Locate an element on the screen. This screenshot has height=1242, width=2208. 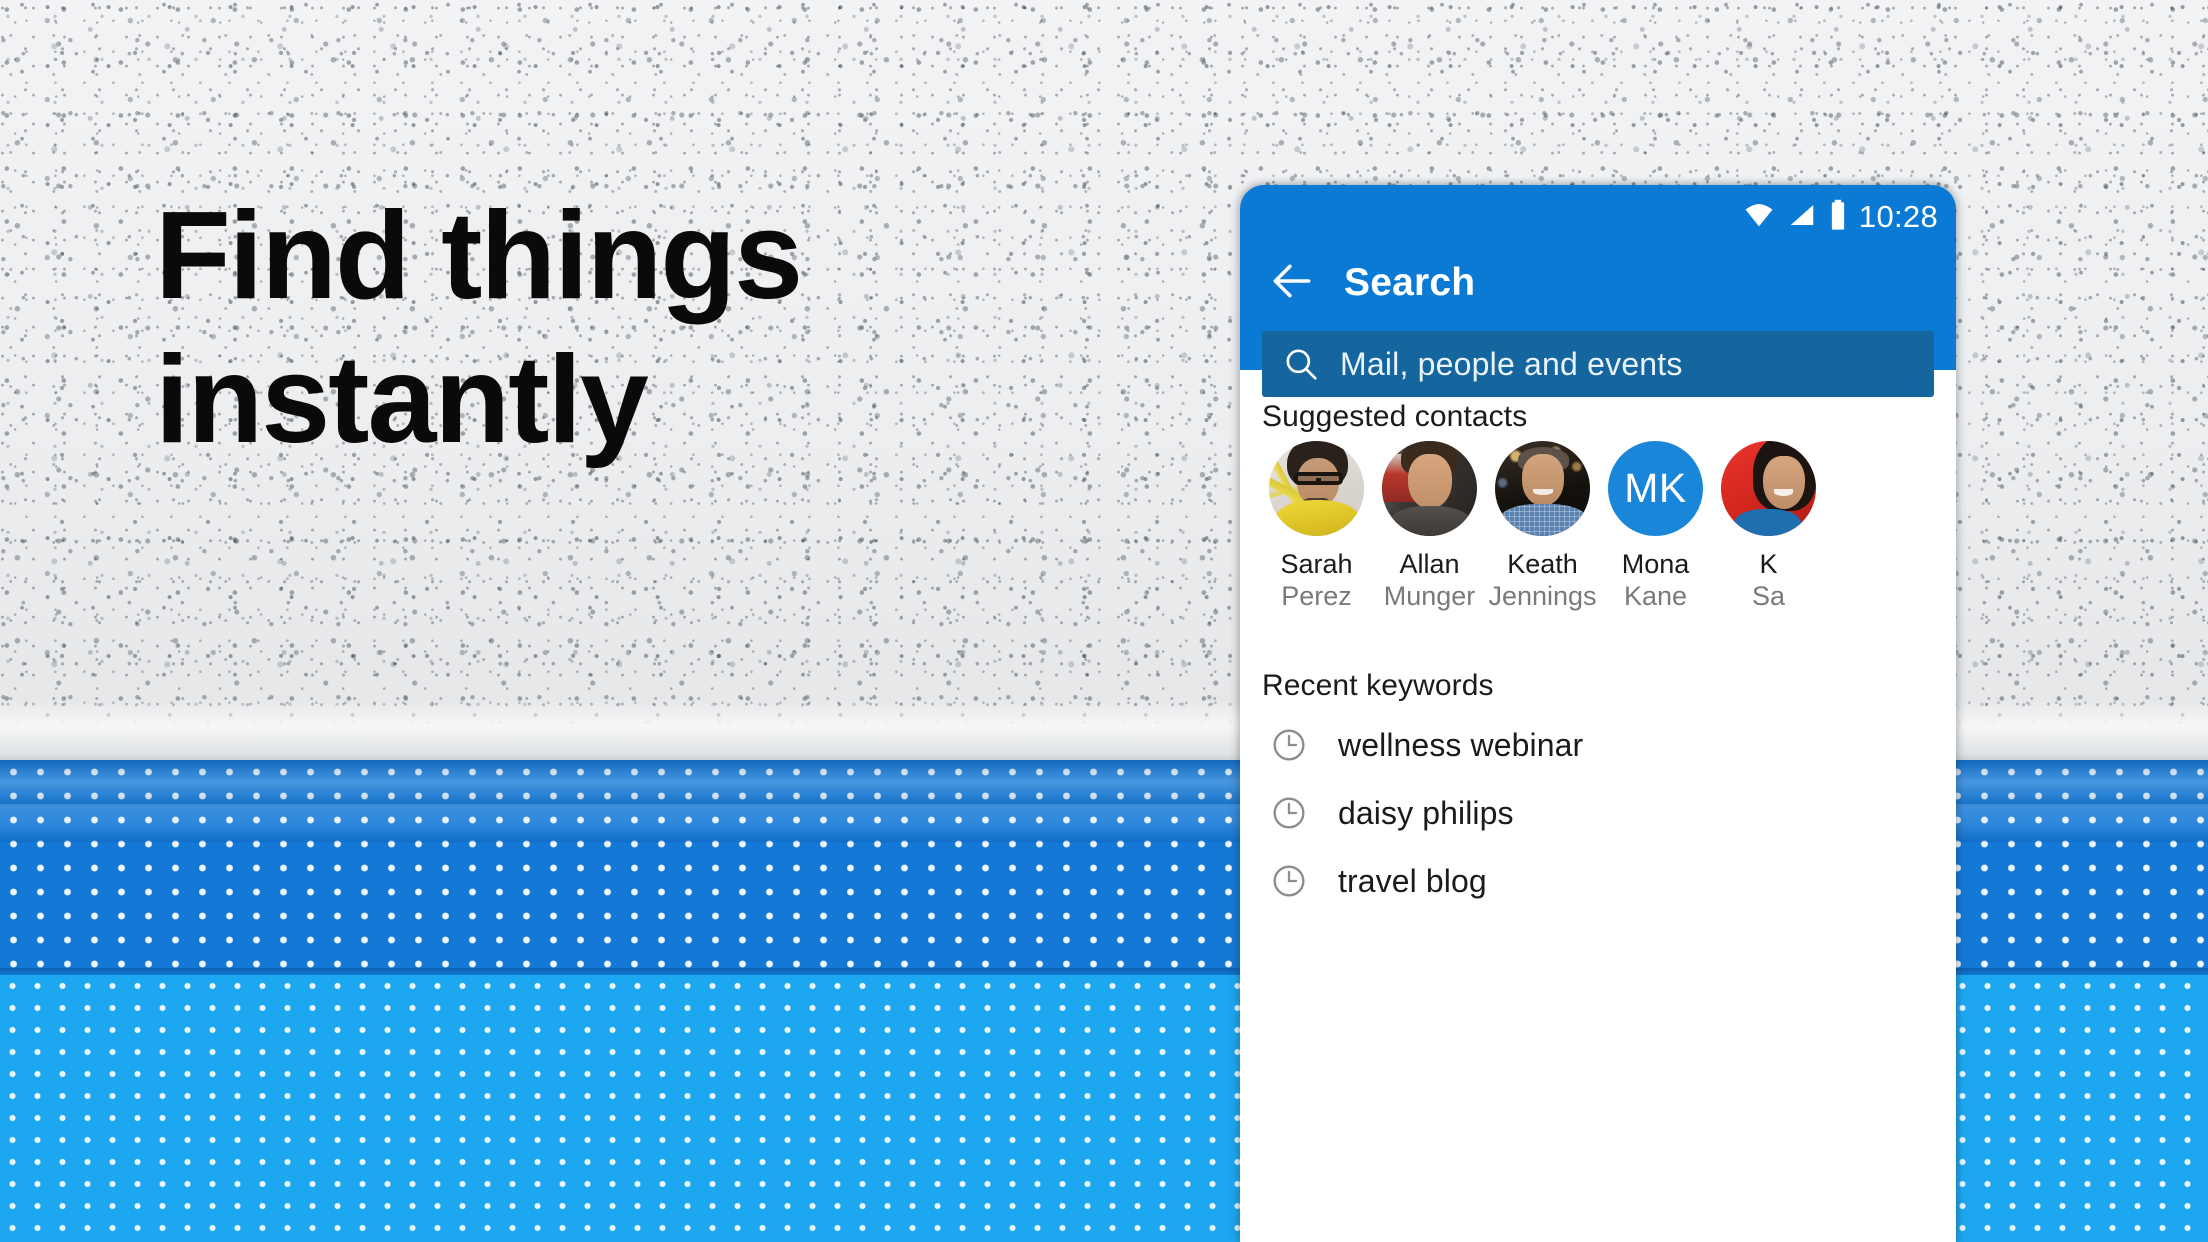
contact-item: MK Mona Kane is located at coordinates (1655, 541).